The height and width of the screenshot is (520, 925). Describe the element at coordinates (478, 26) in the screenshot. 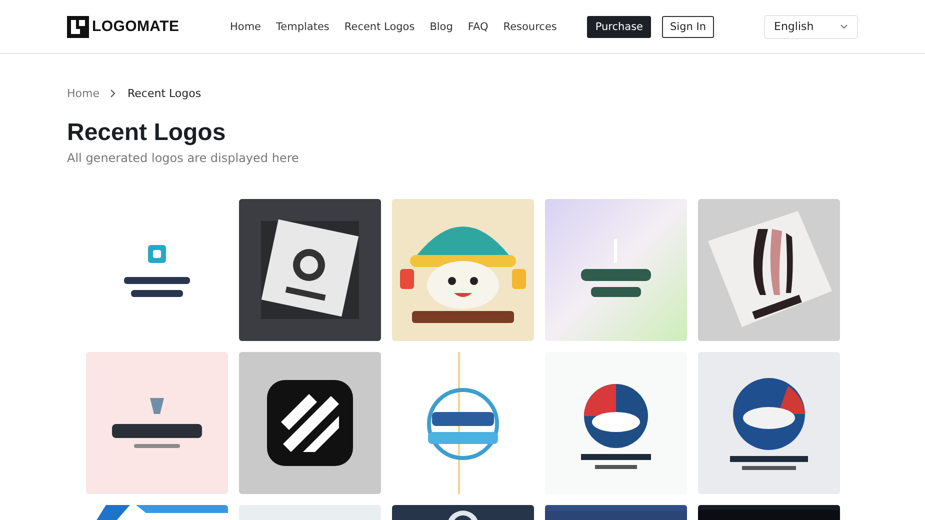

I see `nav-link: FAQ` at that location.